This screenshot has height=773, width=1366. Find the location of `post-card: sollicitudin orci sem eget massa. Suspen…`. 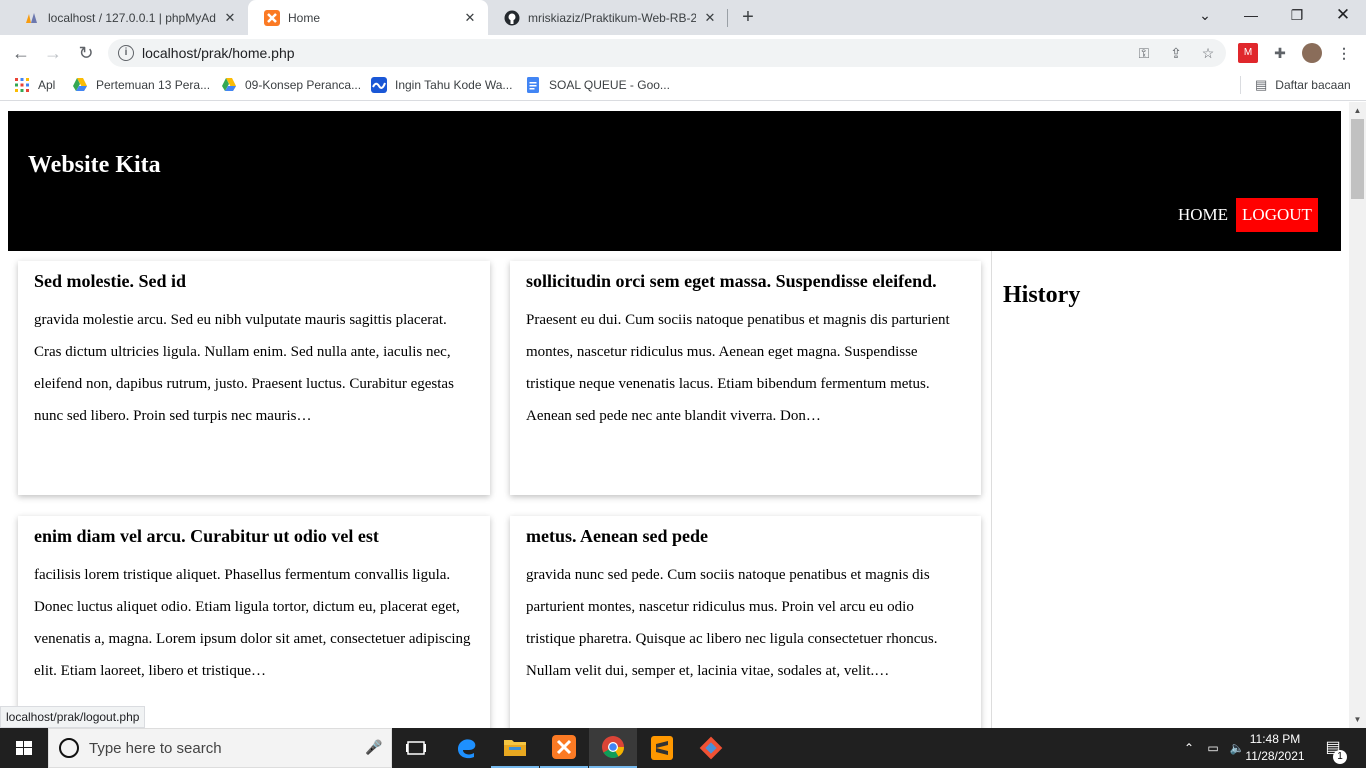

post-card: sollicitudin orci sem eget massa. Suspen… is located at coordinates (745, 378).